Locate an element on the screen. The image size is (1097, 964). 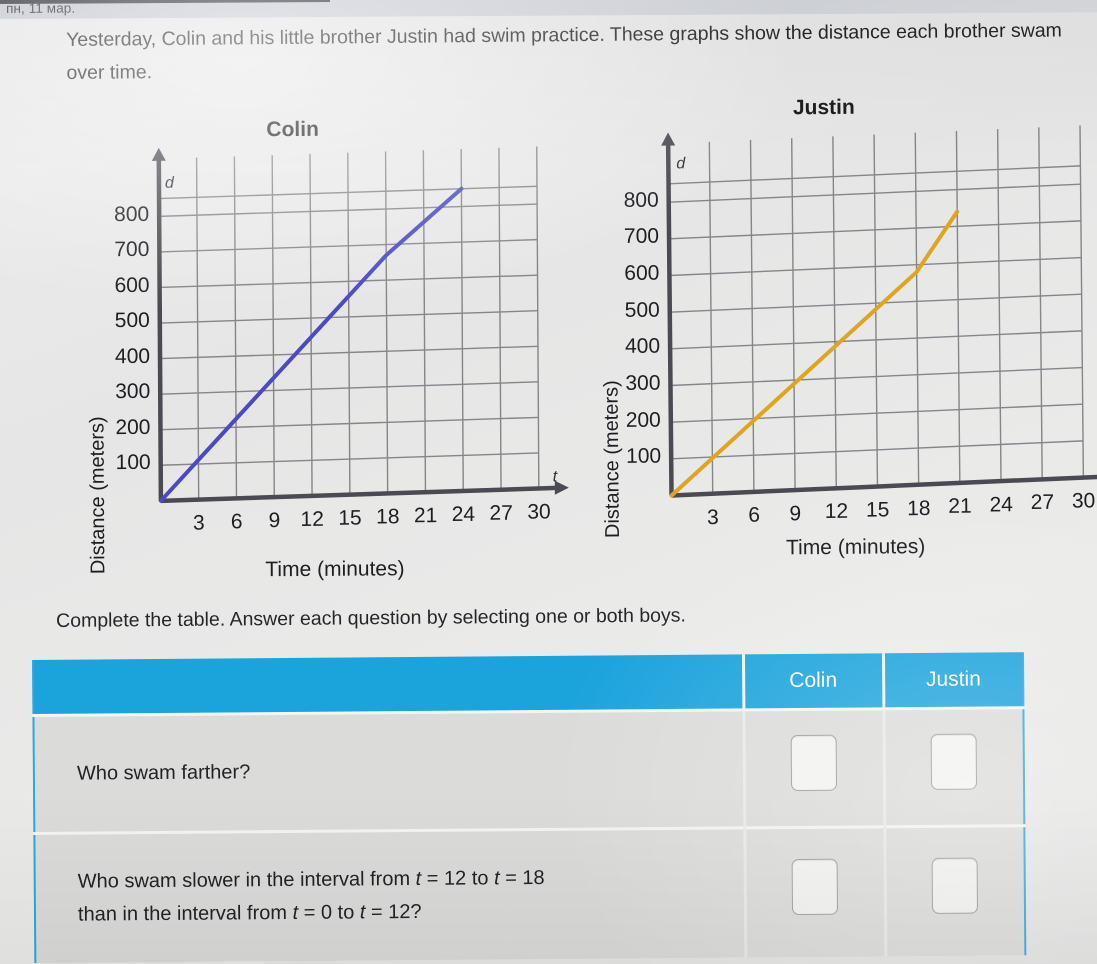
colin-x-tick-9: 9 is located at coordinates (274, 521).